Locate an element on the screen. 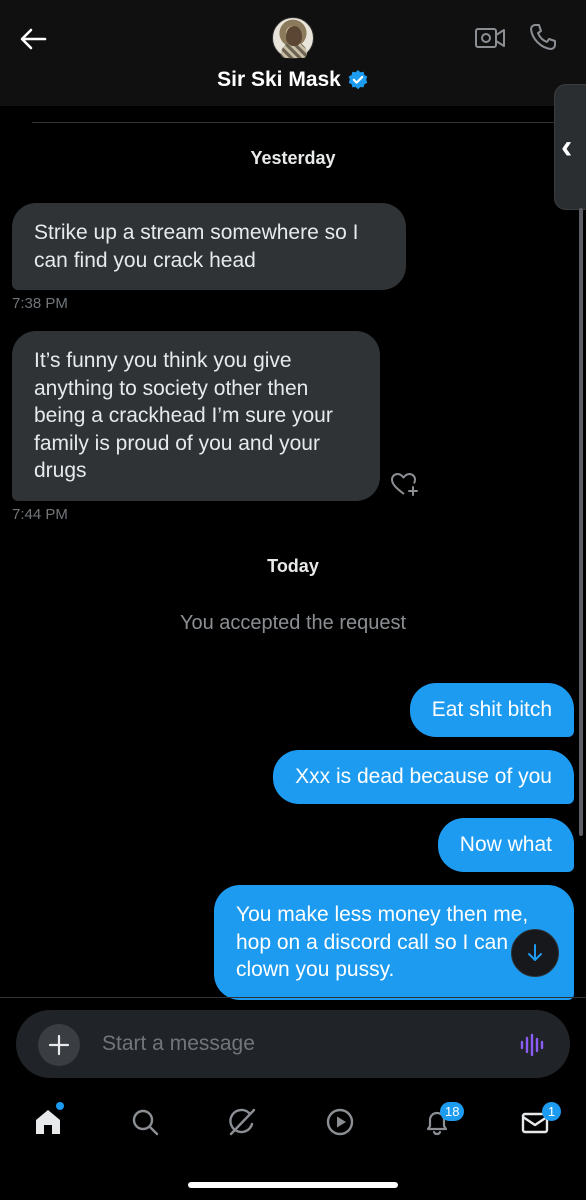 This screenshot has width=586, height=1200. arrow-down-icon is located at coordinates (535, 952).